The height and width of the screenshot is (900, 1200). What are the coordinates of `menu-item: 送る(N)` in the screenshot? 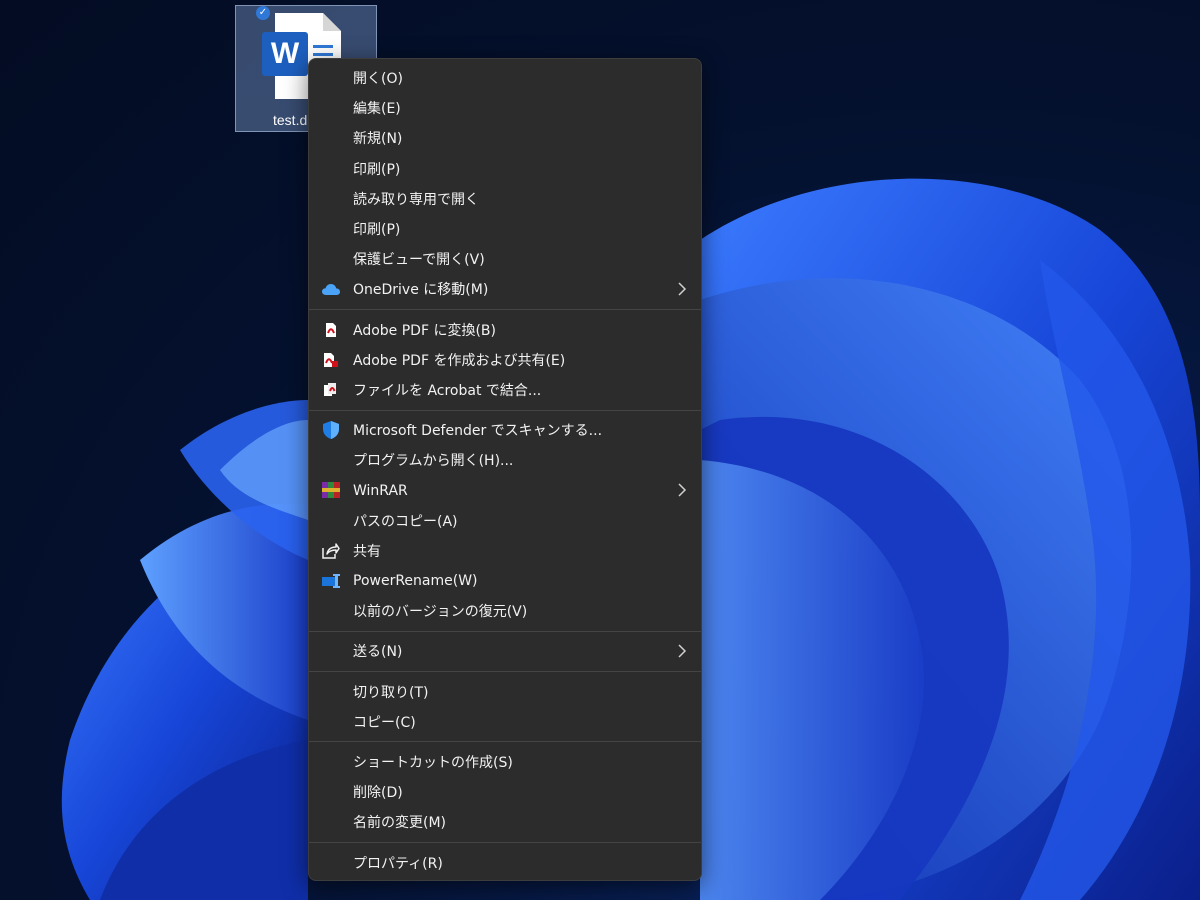 It's located at (505, 651).